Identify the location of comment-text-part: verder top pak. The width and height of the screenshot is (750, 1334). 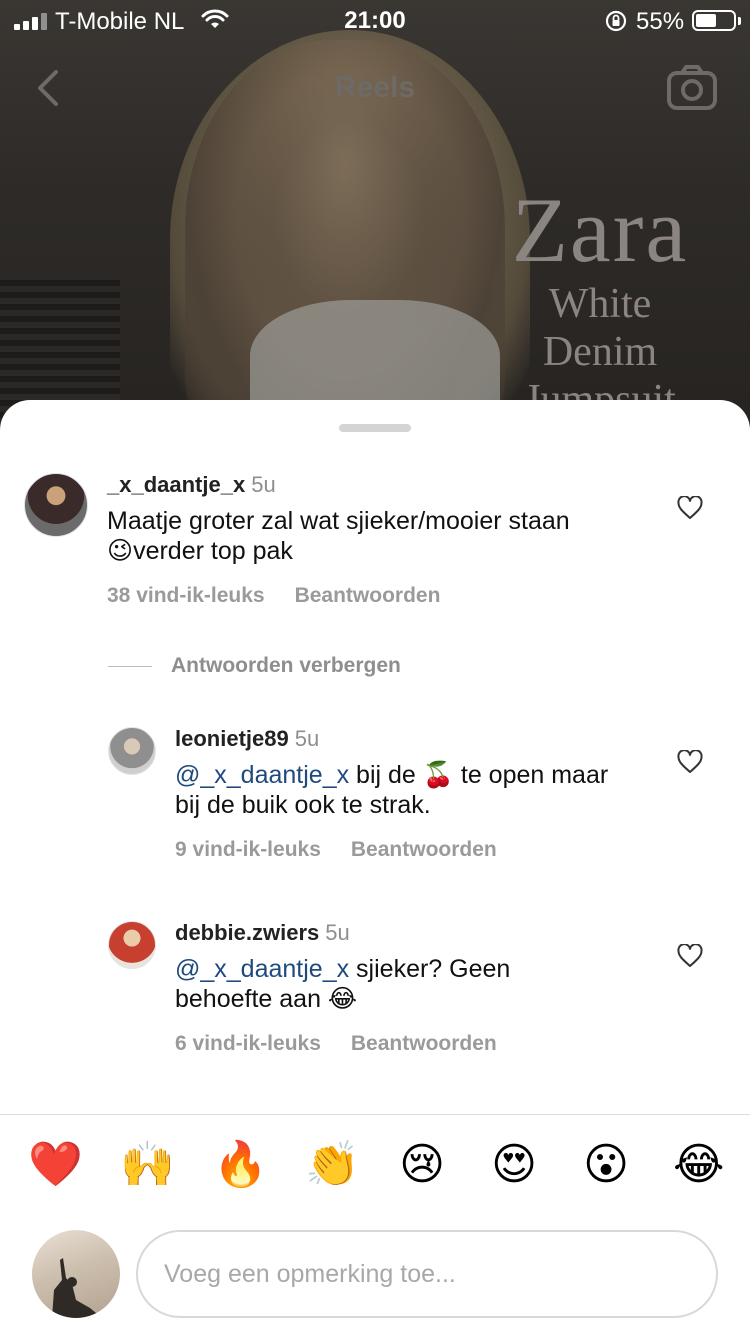
(213, 551).